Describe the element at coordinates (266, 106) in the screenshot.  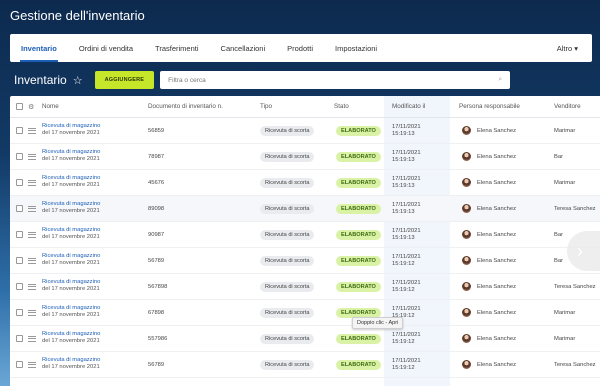
I see `column-header-type: Tipo` at that location.